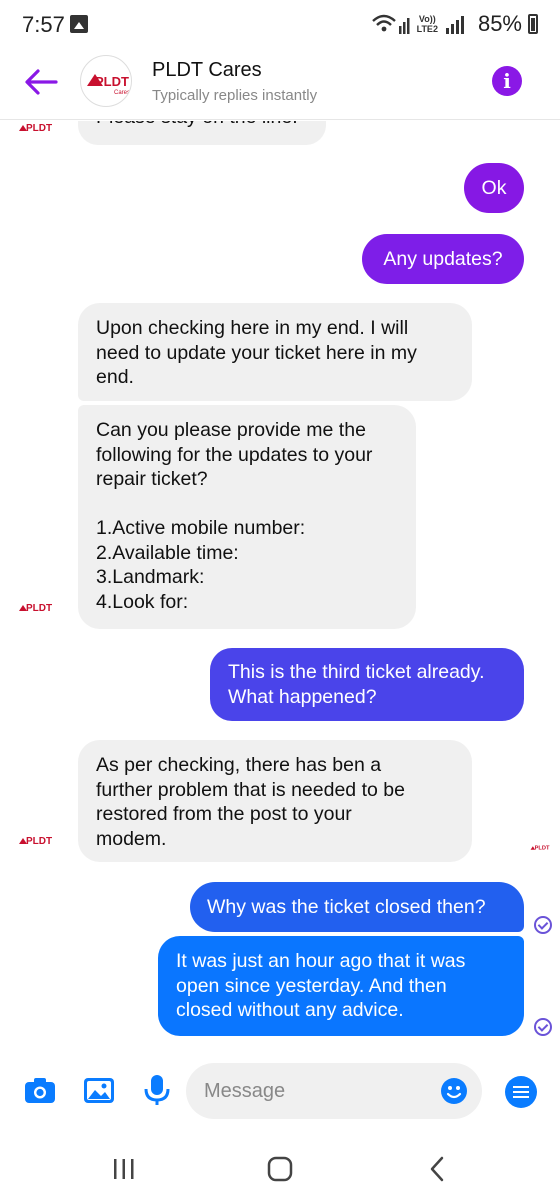 The image size is (560, 1200). I want to click on message-line: Why was the ticket closed then?, so click(346, 907).